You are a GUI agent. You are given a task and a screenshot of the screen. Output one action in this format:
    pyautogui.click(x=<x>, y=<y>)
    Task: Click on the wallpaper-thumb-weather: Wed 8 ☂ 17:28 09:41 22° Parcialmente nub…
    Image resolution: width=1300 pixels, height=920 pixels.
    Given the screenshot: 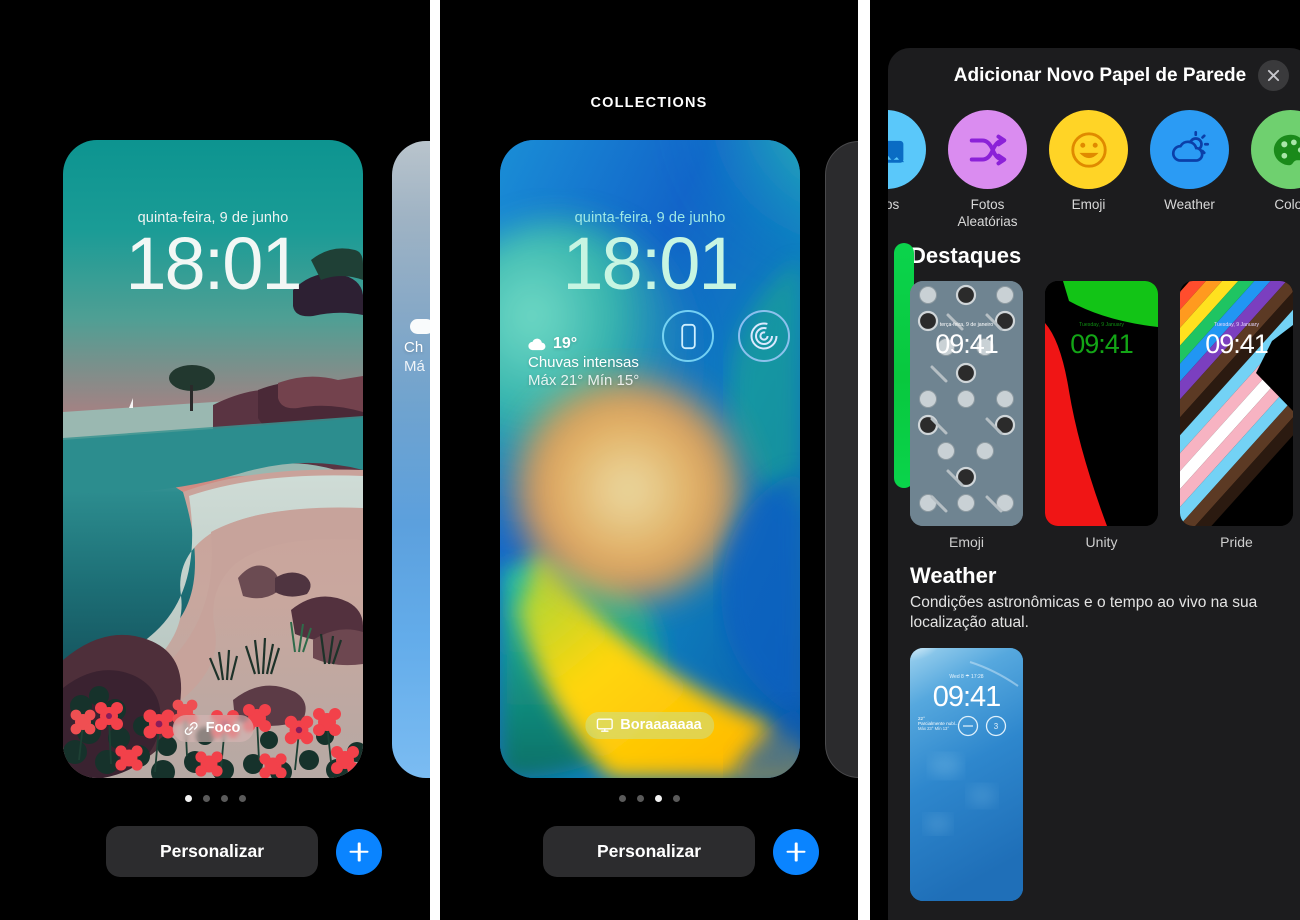 What is the action you would take?
    pyautogui.click(x=966, y=778)
    